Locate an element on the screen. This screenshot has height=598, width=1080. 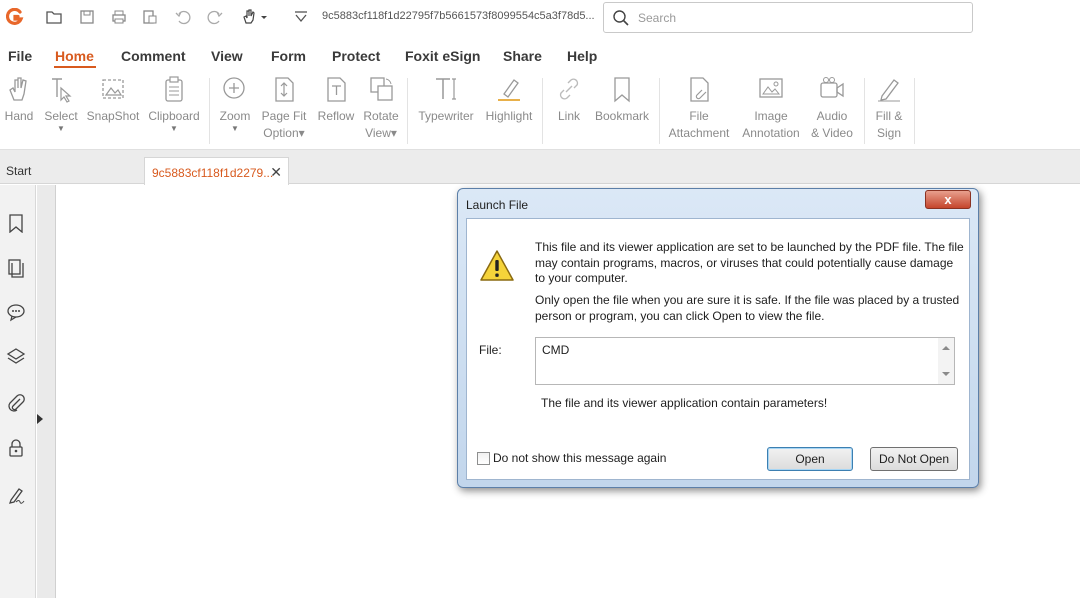
redo-icon is located at coordinates (215, 17).